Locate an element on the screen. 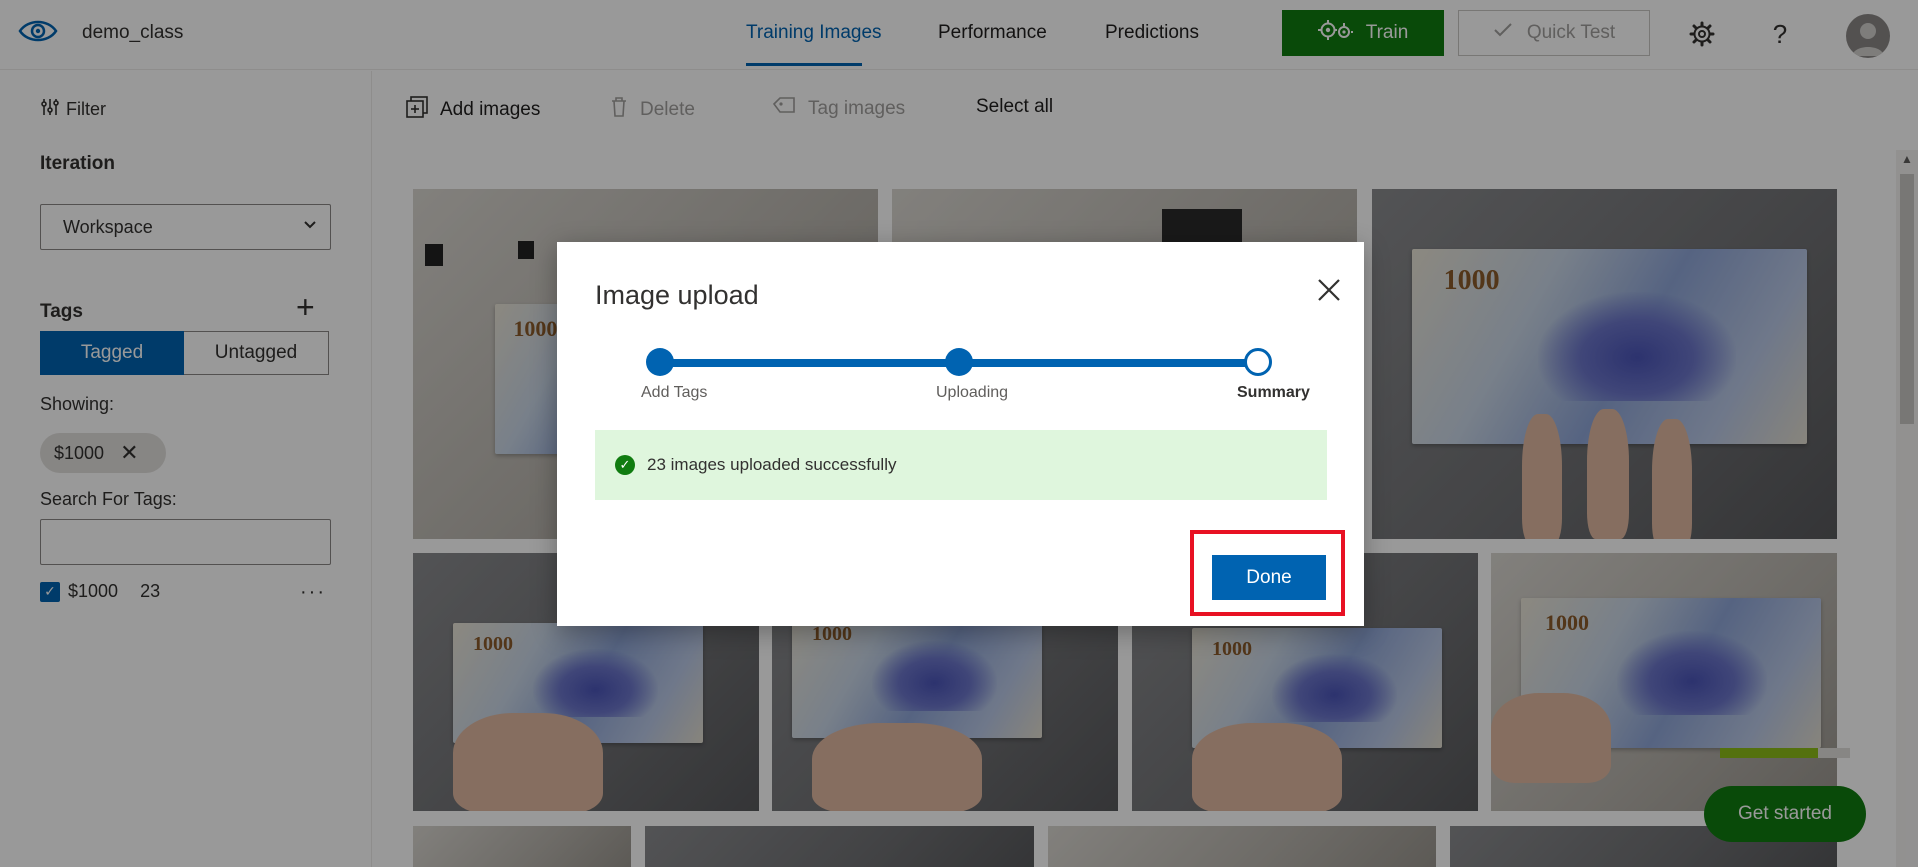  step-label-summary: Summary is located at coordinates (1273, 392).